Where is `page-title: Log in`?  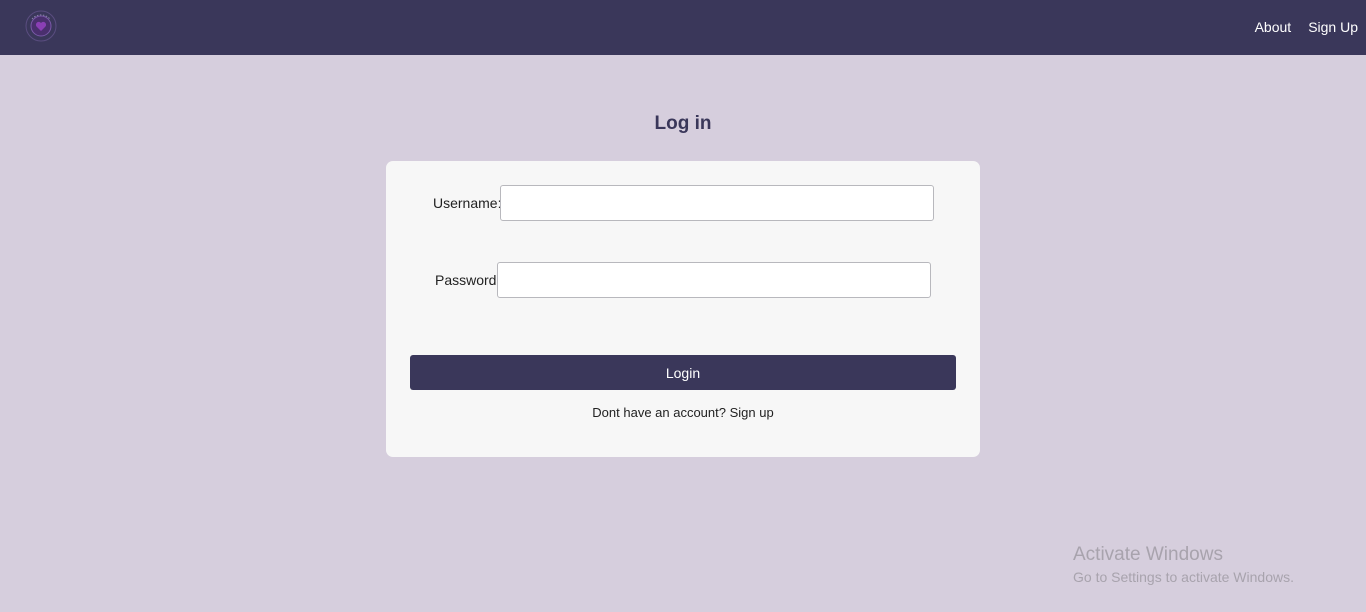 page-title: Log in is located at coordinates (683, 123).